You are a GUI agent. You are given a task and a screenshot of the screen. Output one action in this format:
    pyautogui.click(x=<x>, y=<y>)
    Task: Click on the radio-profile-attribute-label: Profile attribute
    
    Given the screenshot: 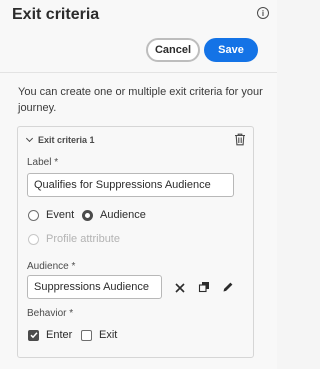 What is the action you would take?
    pyautogui.click(x=83, y=239)
    